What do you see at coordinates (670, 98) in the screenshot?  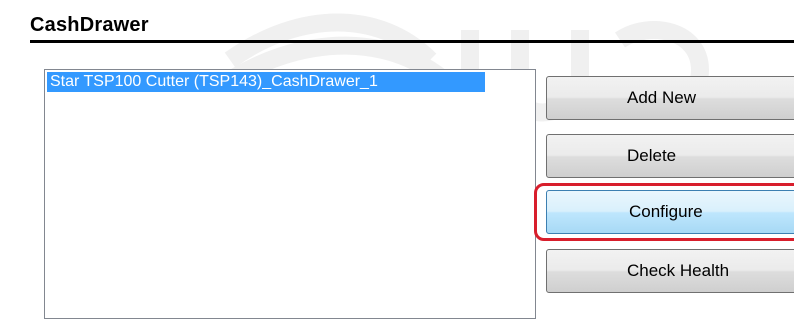 I see `add-new-button: Add New` at bounding box center [670, 98].